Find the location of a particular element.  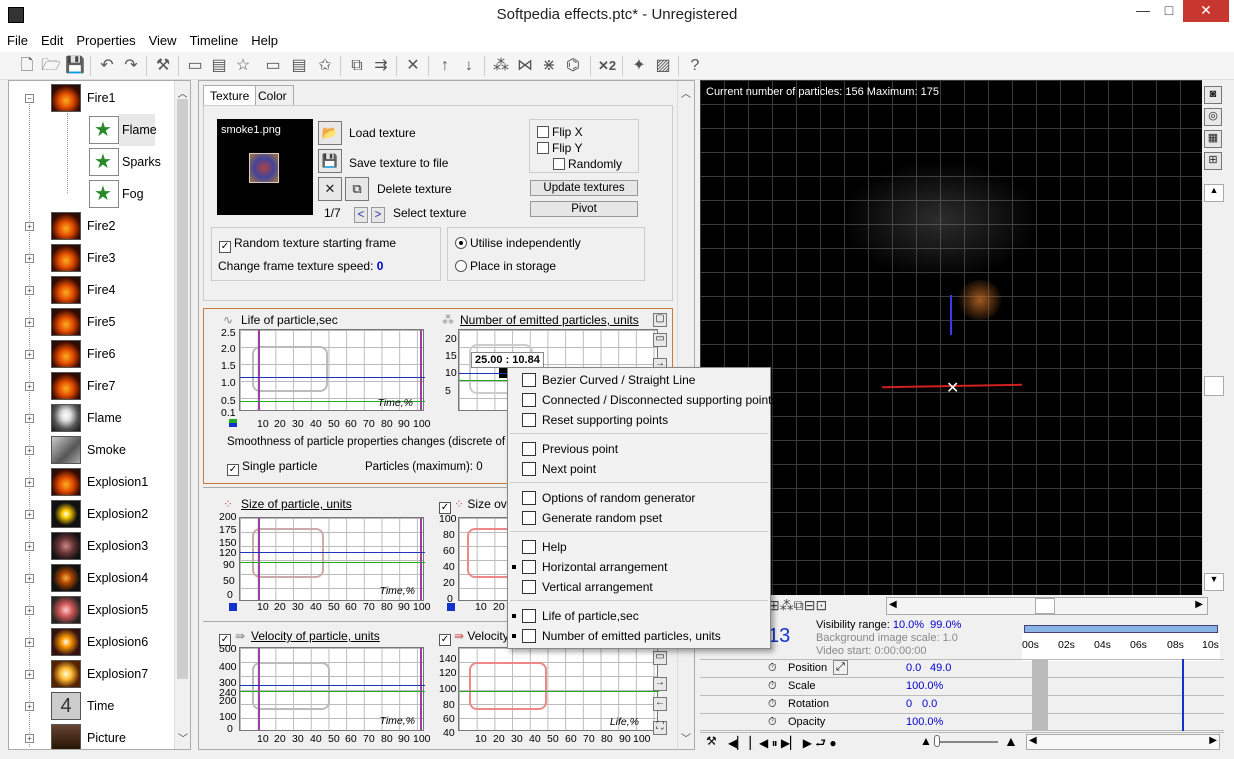

utilise-radio: Utilise independently is located at coordinates (518, 243).